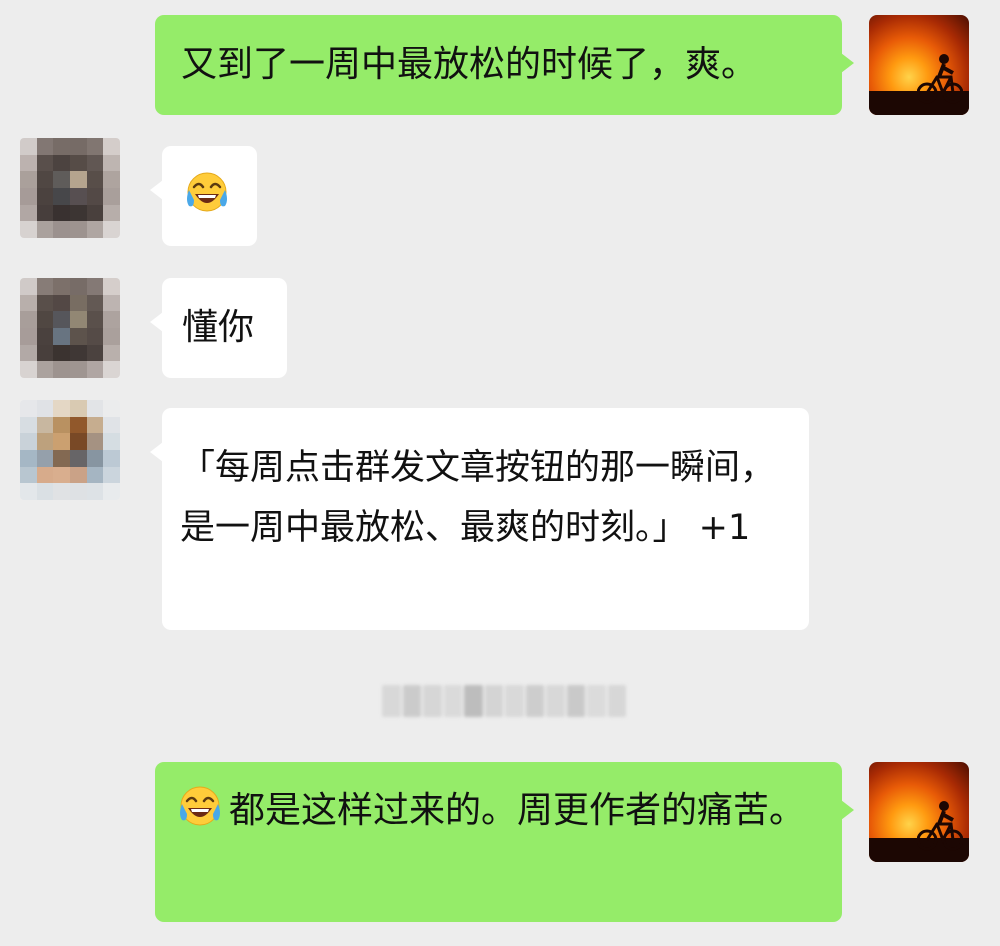 Image resolution: width=1000 pixels, height=946 pixels. I want to click on message-text: 都是这样过来的。周更作者的痛苦。, so click(517, 810).